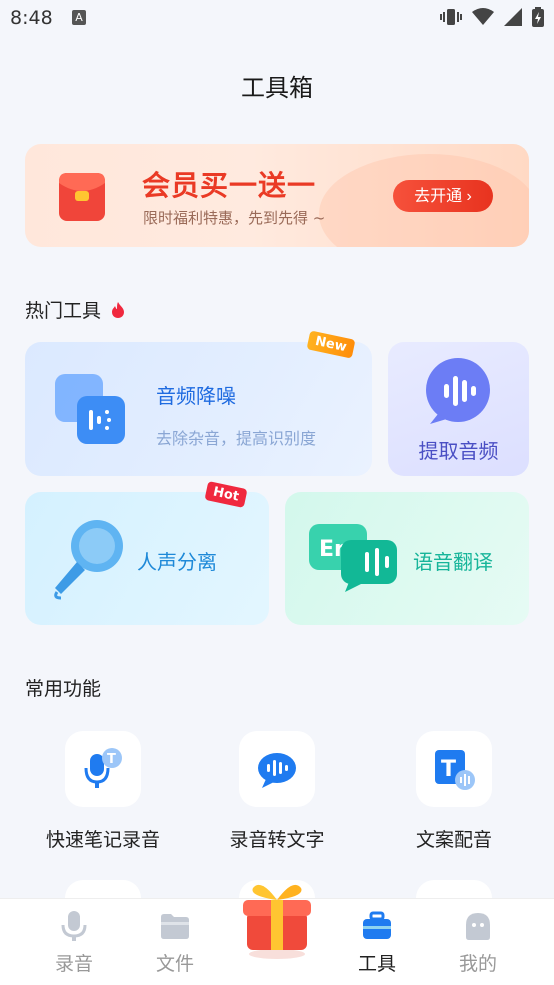 The height and width of the screenshot is (985, 554). I want to click on banner-subtitle: 限时福利特惠，先到先得 ~, so click(234, 218).